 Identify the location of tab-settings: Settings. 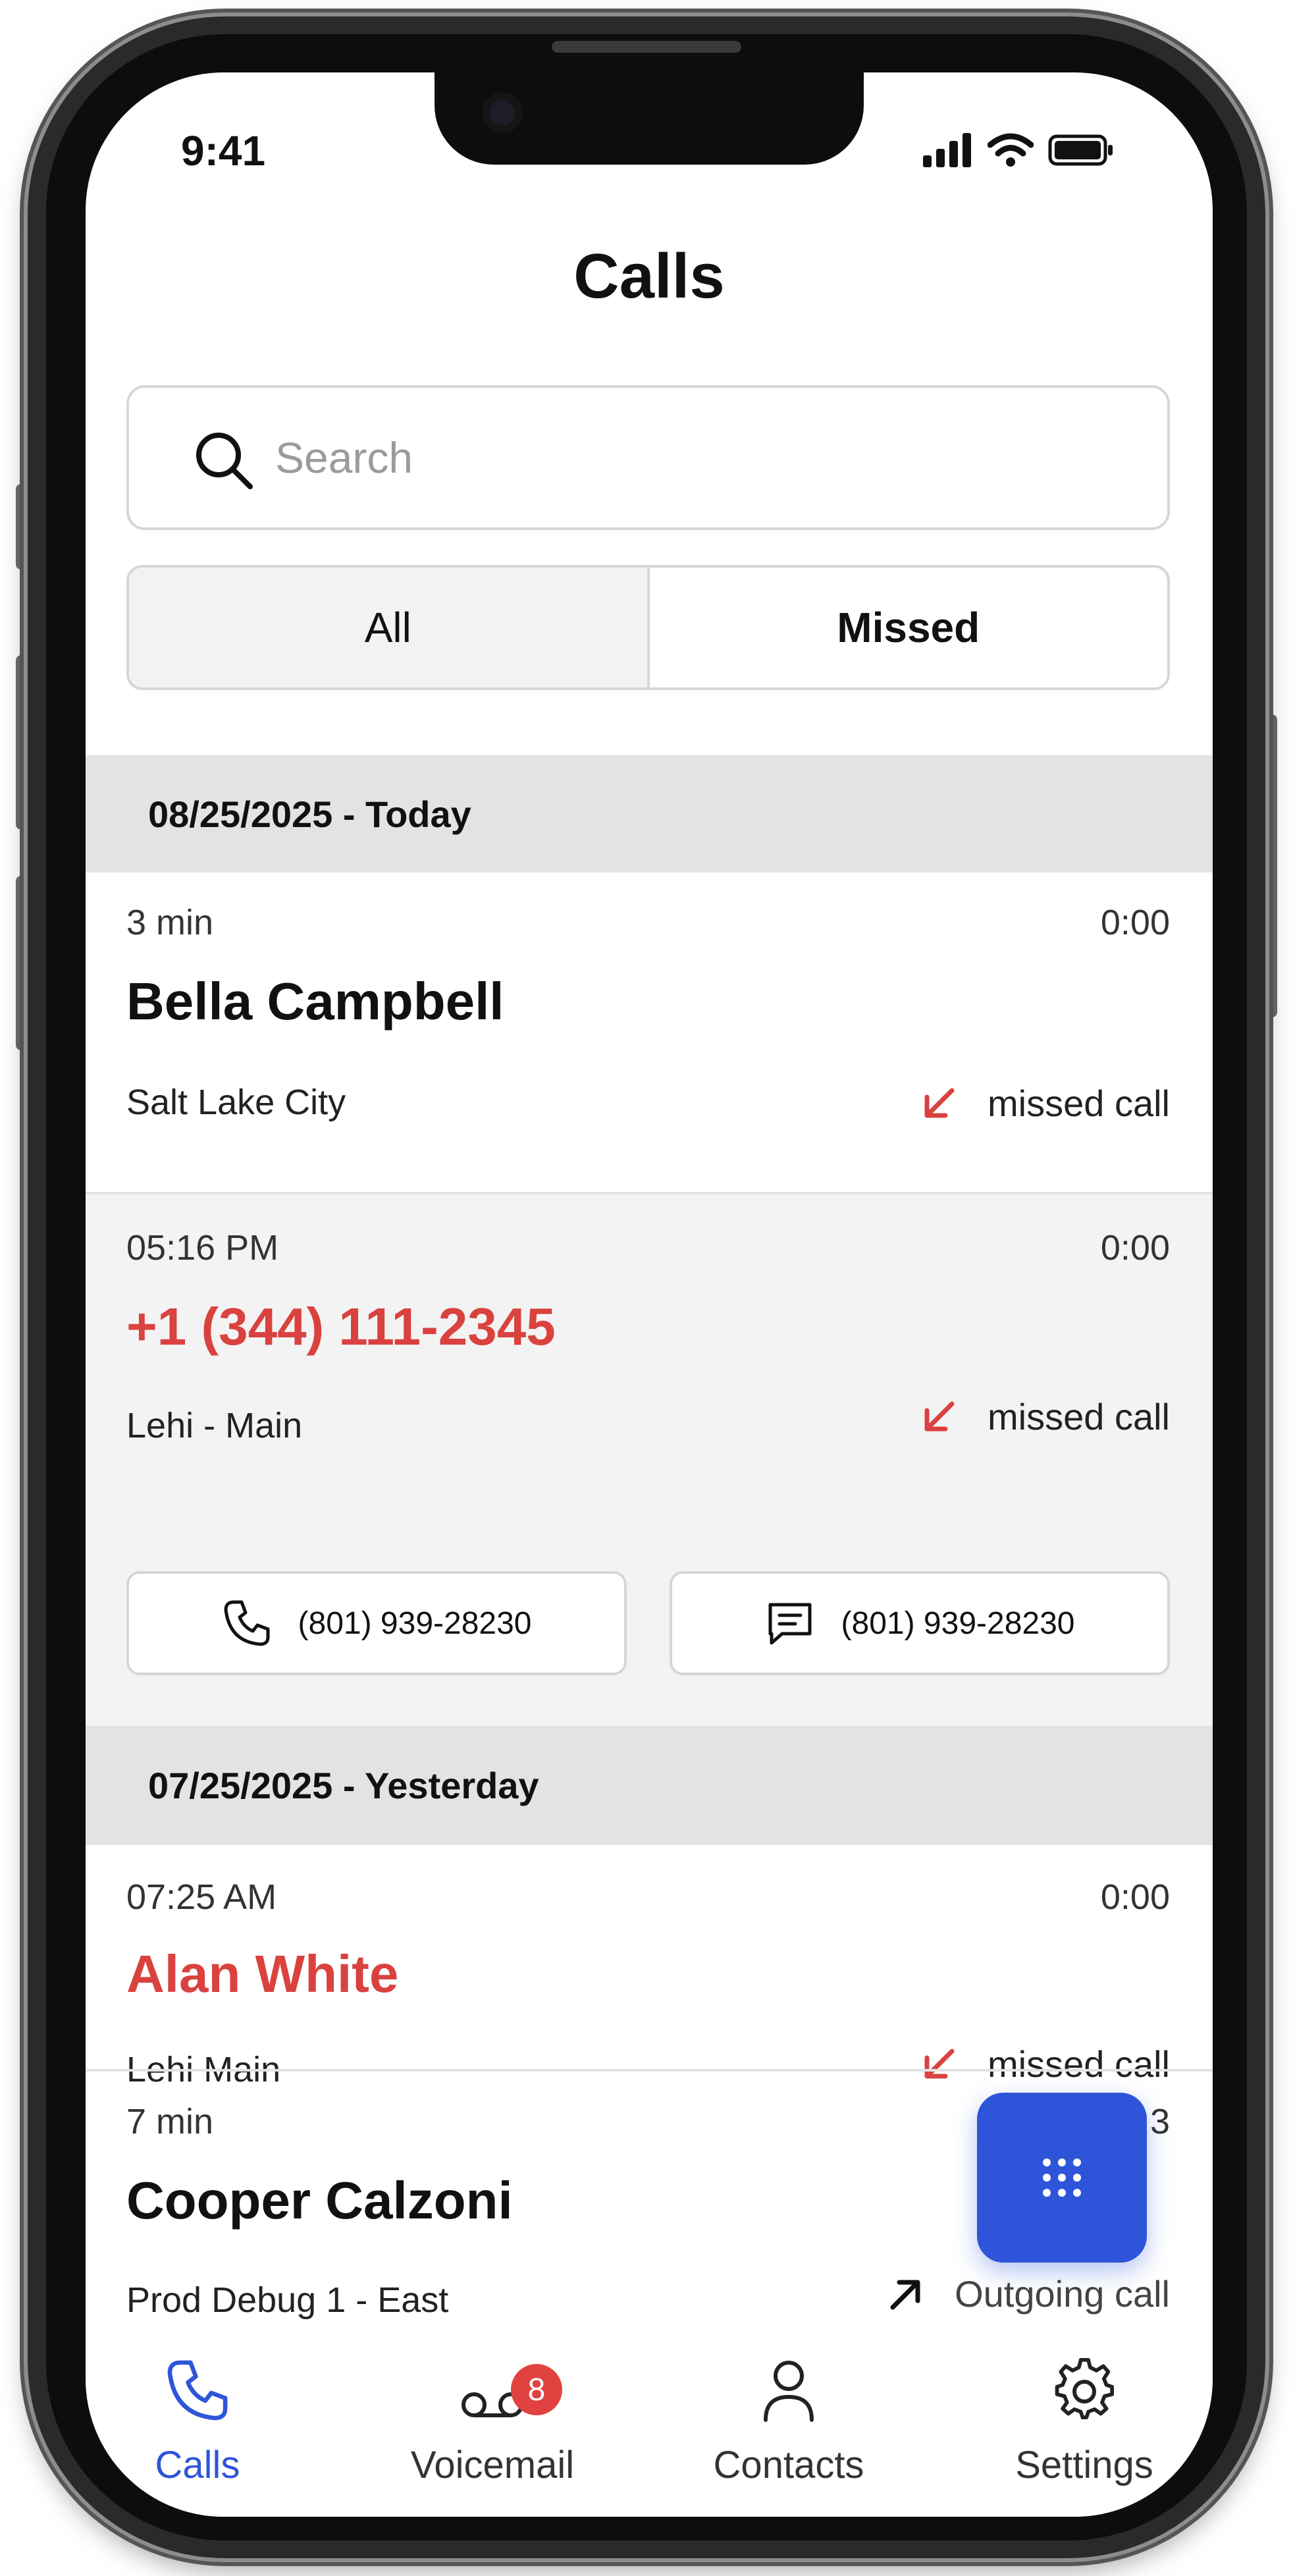
(1084, 2405).